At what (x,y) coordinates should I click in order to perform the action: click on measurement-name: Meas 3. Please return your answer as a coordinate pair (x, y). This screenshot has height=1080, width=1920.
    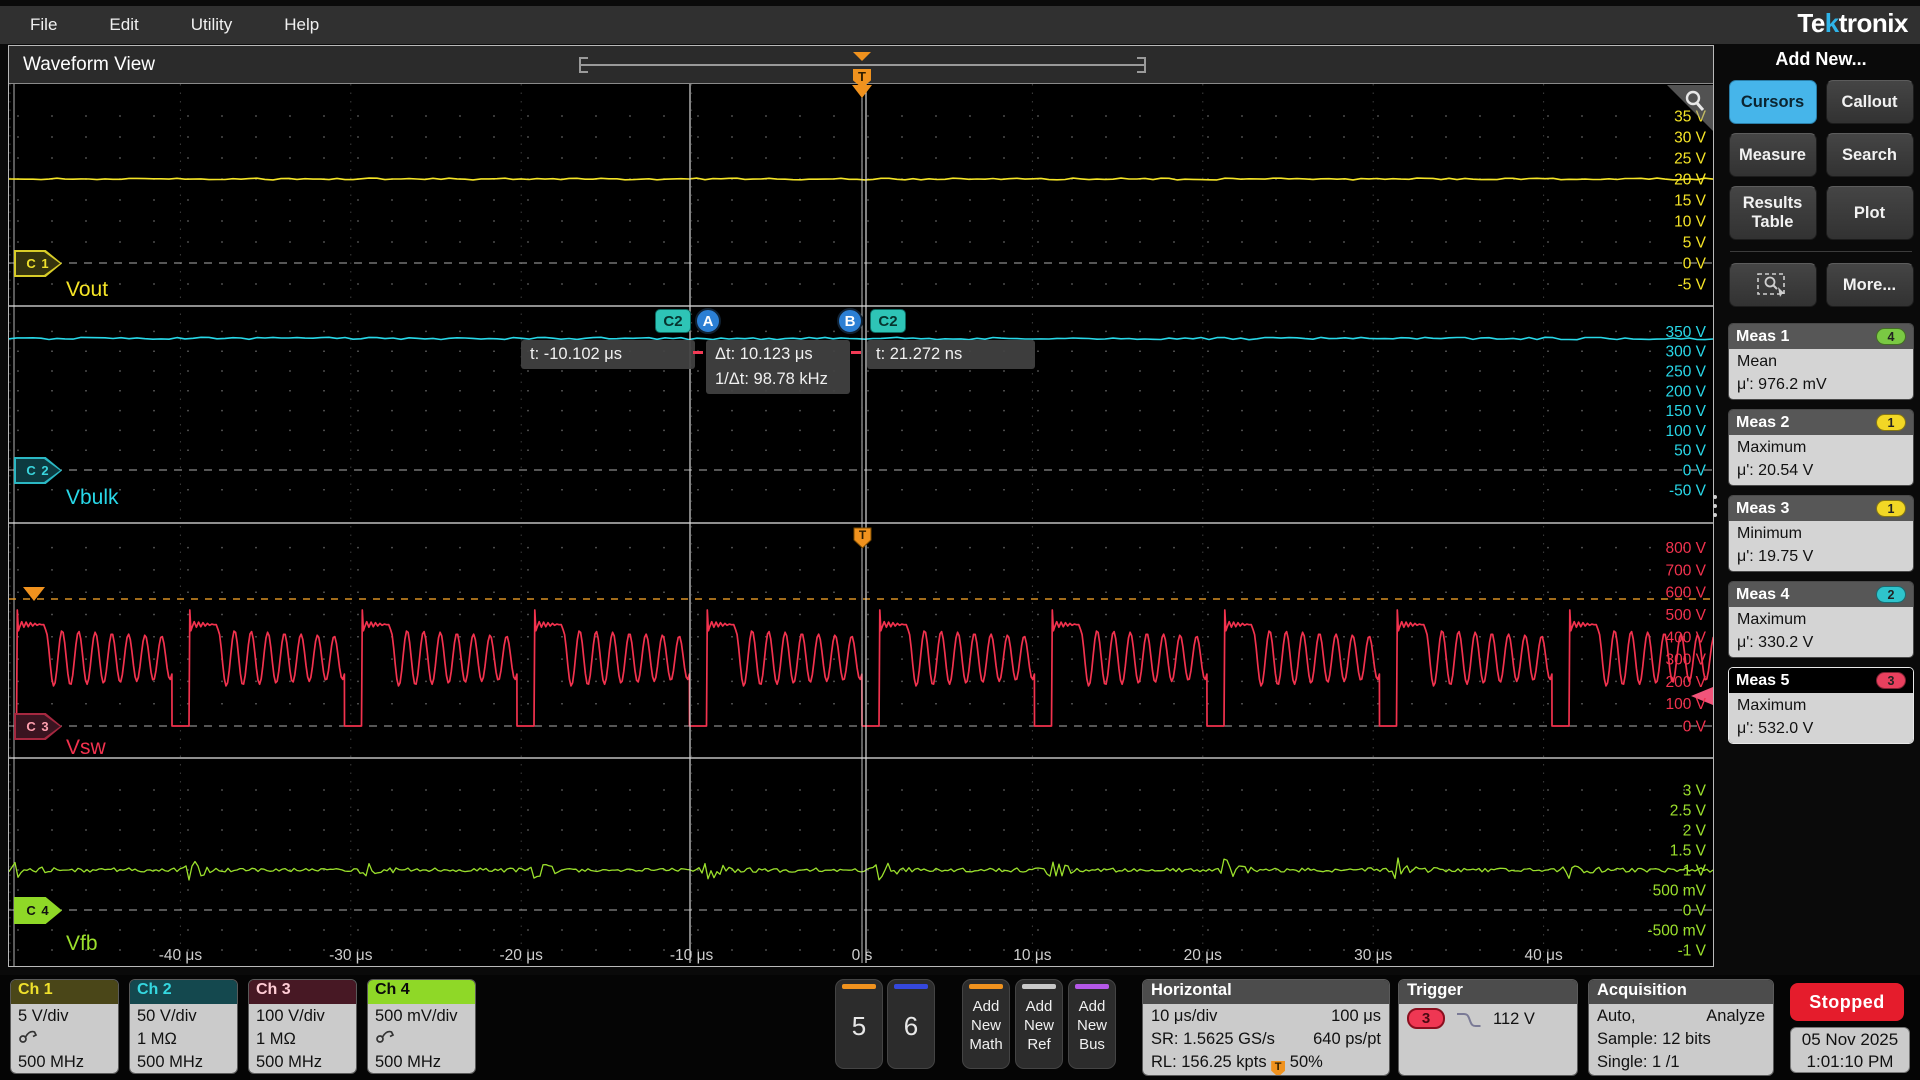
    Looking at the image, I should click on (1763, 508).